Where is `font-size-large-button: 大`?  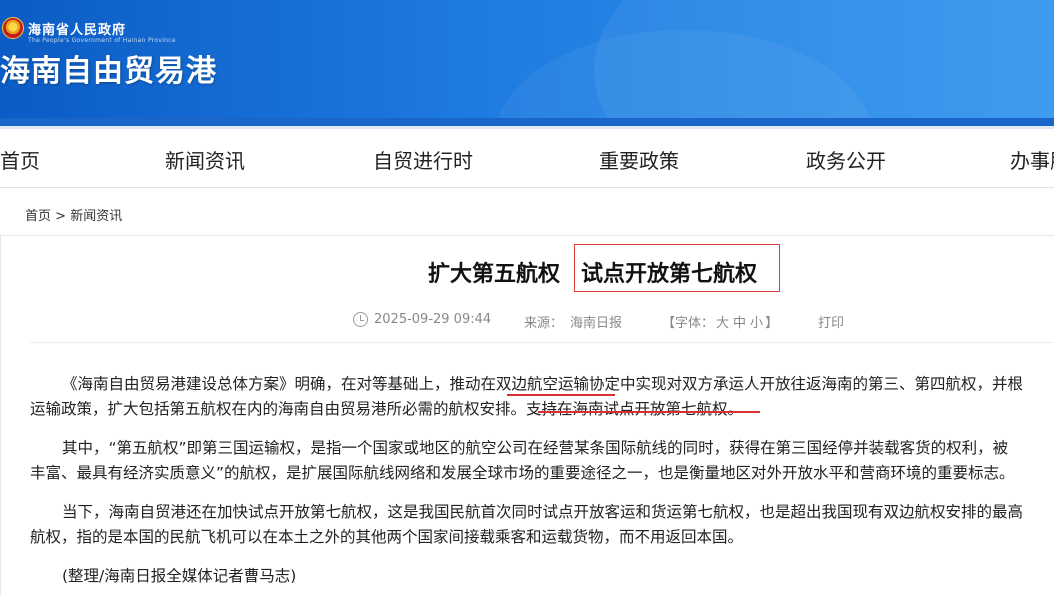 font-size-large-button: 大 is located at coordinates (722, 323).